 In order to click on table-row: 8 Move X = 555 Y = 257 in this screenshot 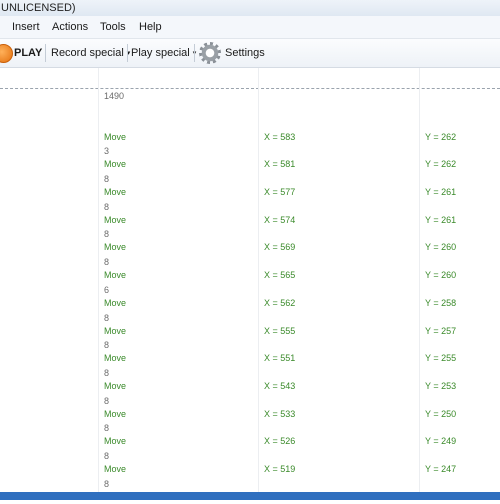, I will do `click(250, 325)`.